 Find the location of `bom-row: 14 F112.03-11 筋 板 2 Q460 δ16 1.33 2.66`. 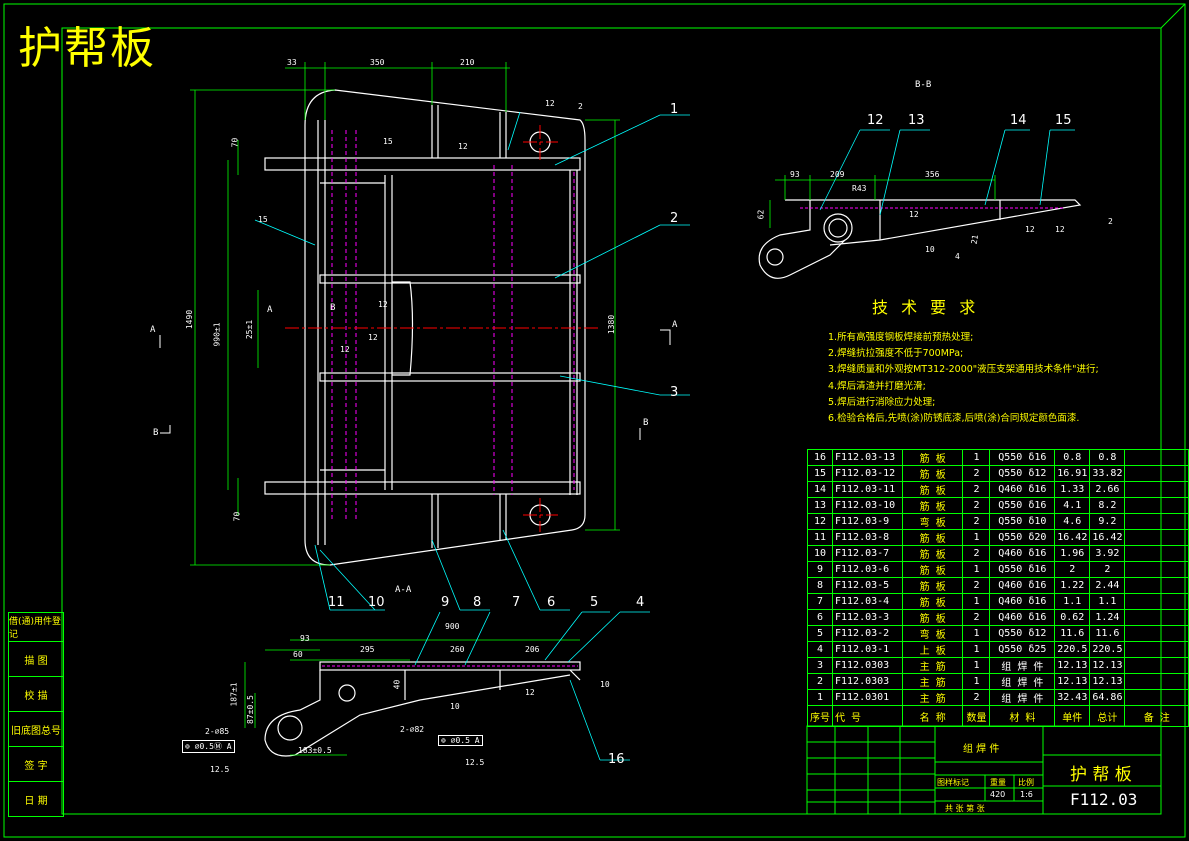

bom-row: 14 F112.03-11 筋 板 2 Q460 δ16 1.33 2.66 is located at coordinates (998, 489).